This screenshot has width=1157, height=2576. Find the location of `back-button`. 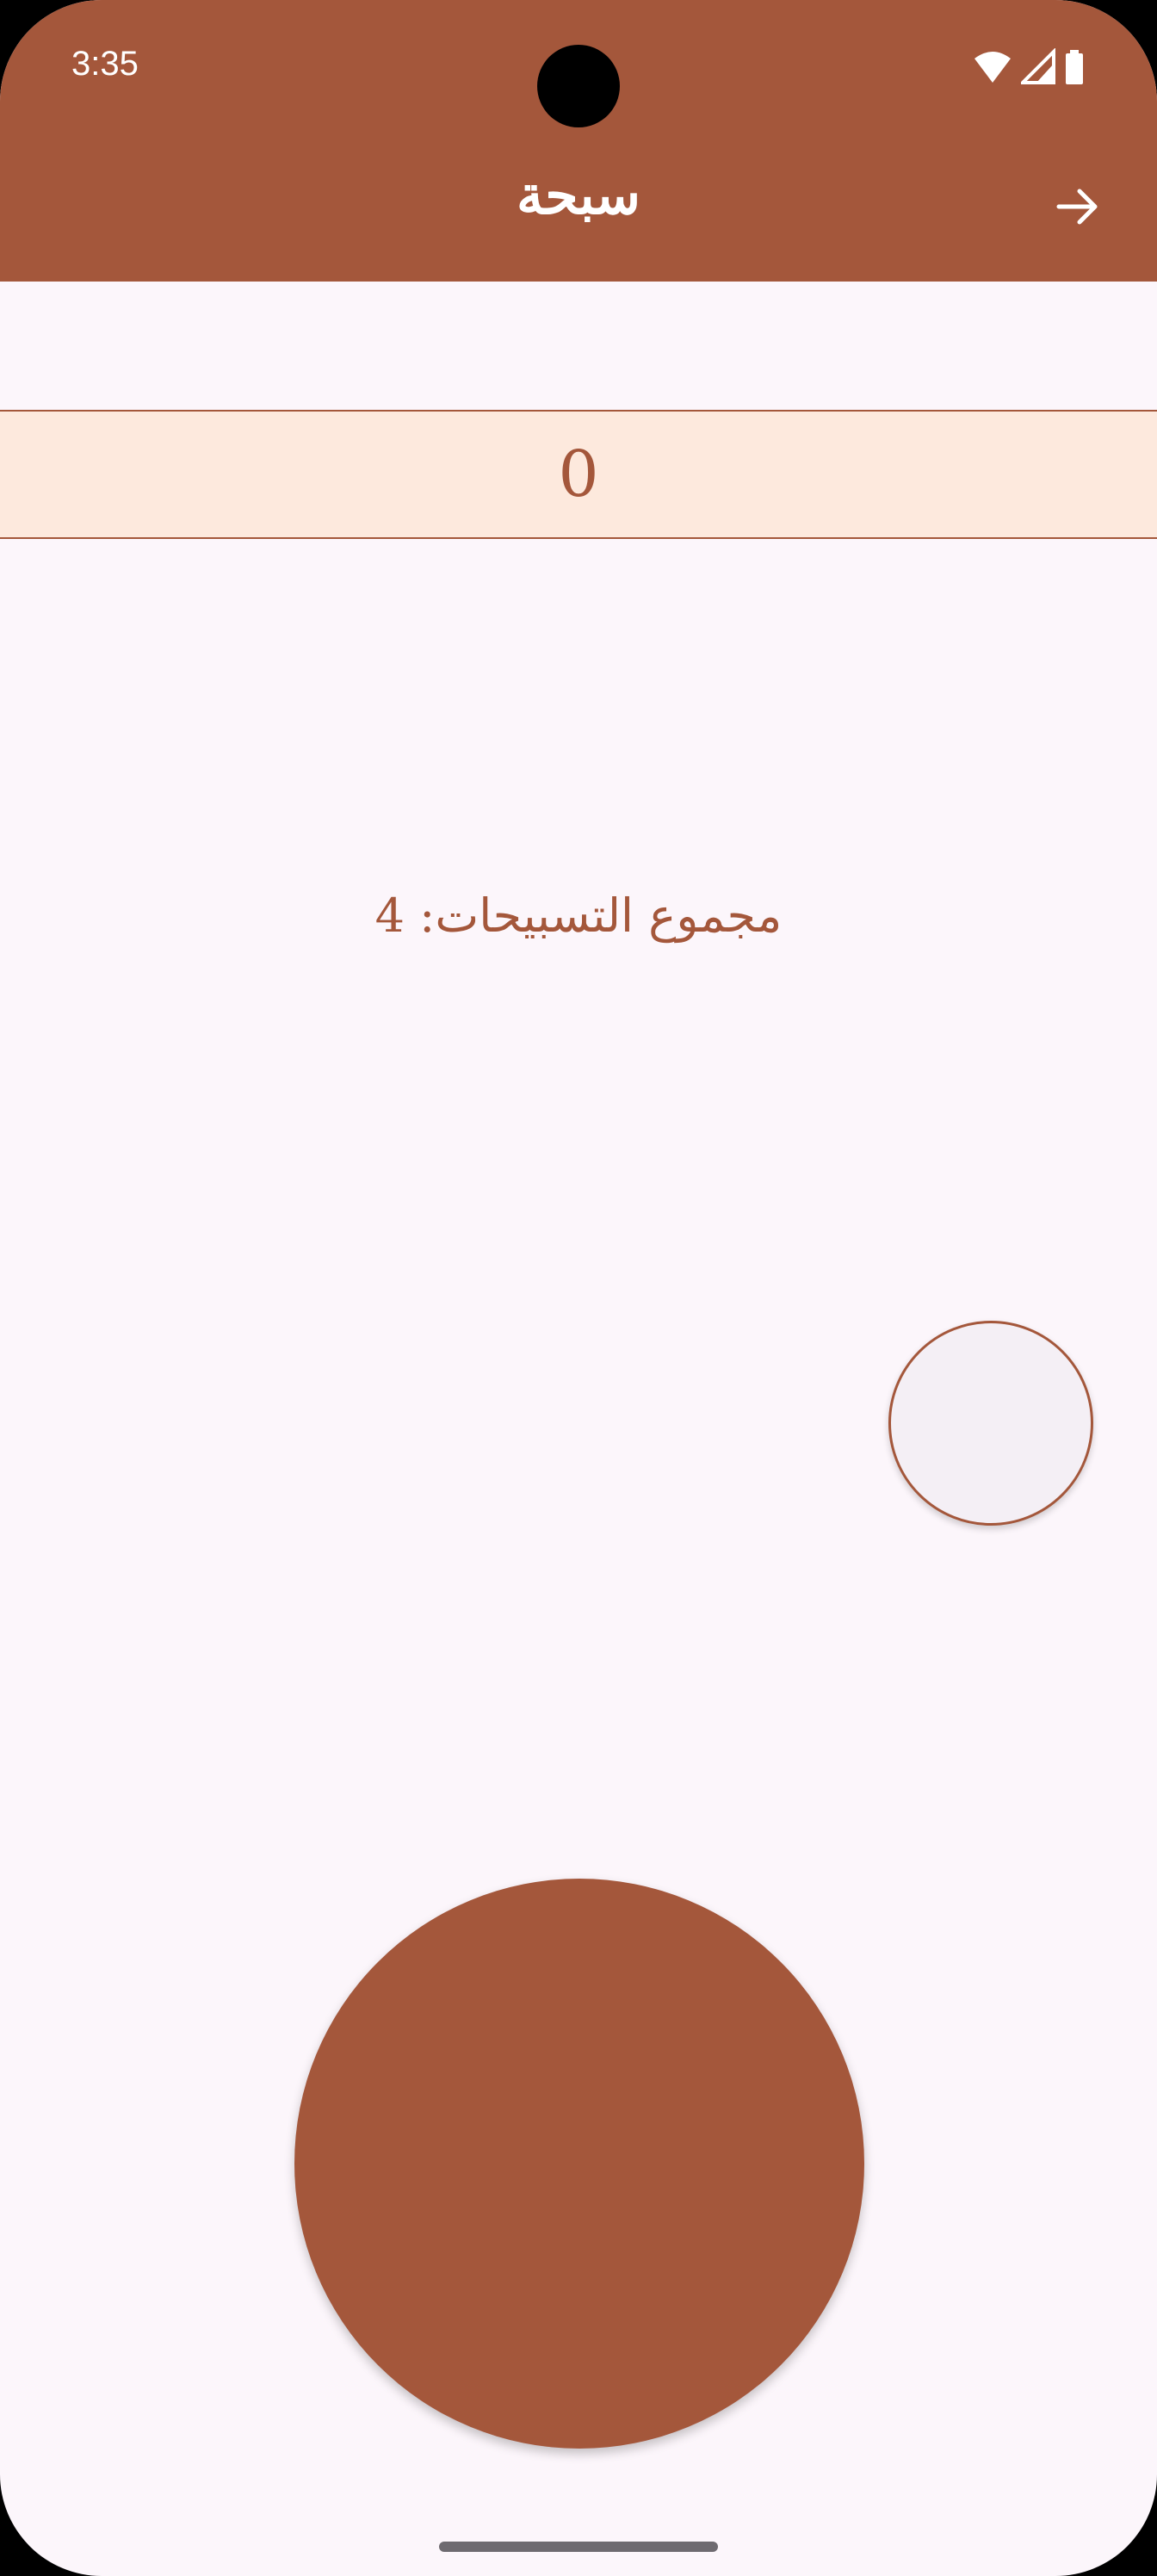

back-button is located at coordinates (1078, 206).